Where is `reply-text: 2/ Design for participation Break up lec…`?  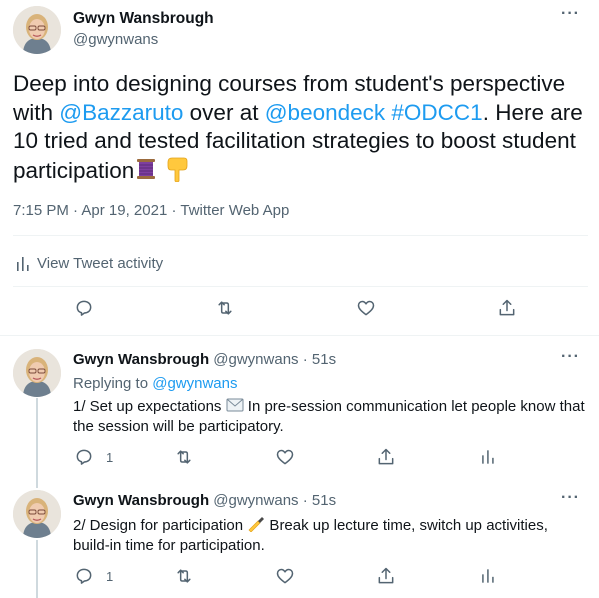 reply-text: 2/ Design for participation Break up lec… is located at coordinates (330, 536).